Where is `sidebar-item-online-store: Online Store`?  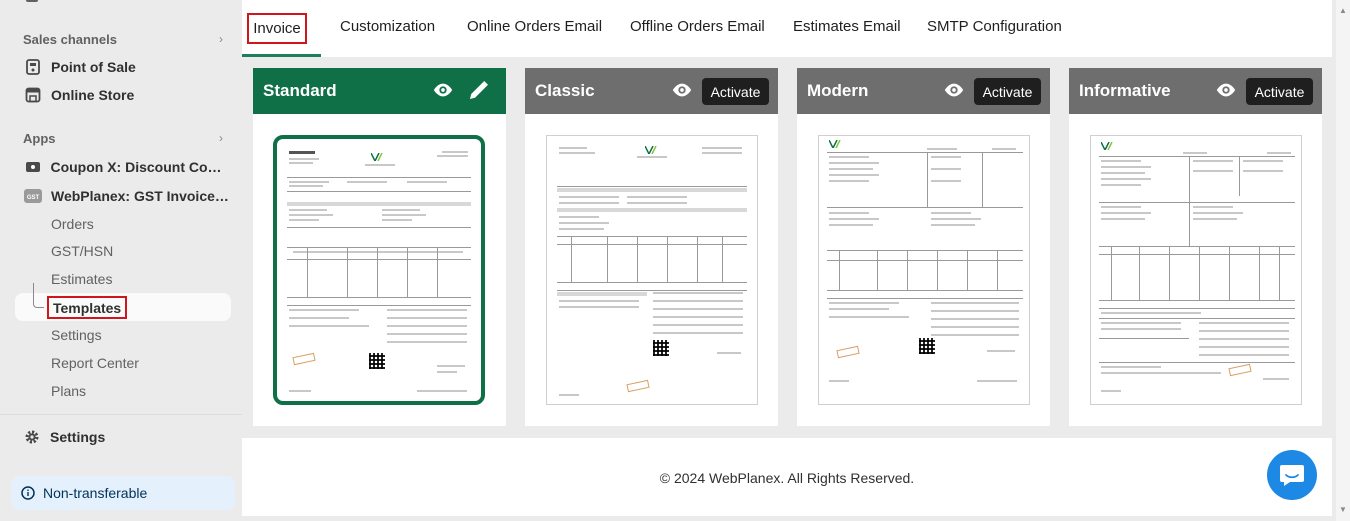 sidebar-item-online-store: Online Store is located at coordinates (127, 95).